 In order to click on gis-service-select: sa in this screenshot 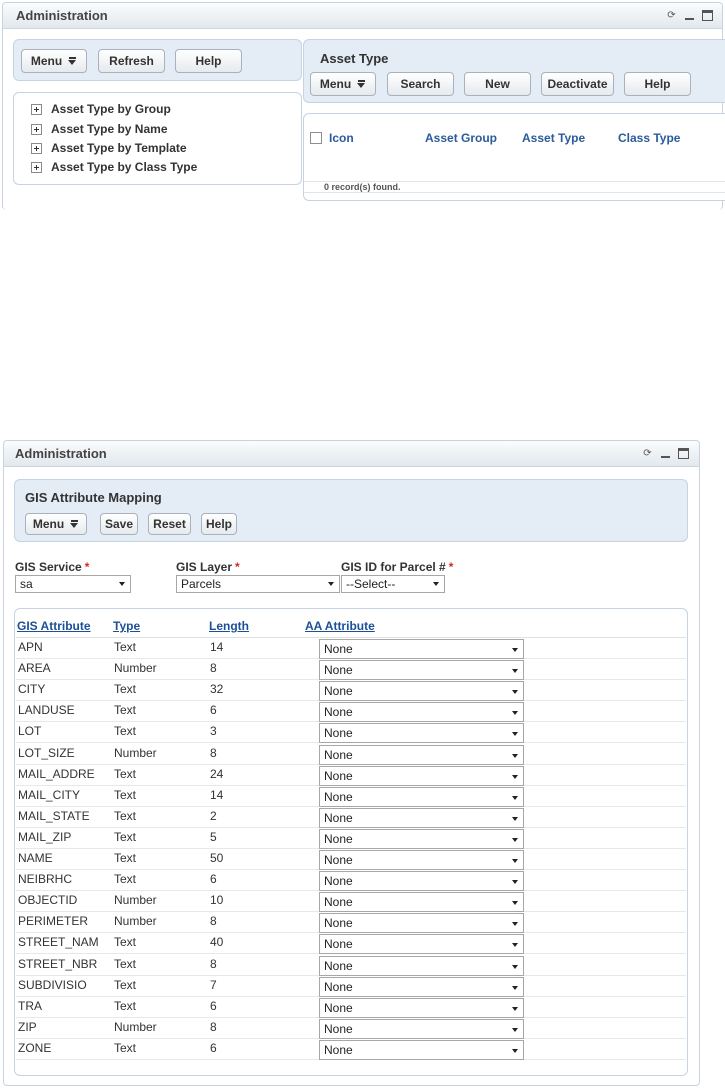, I will do `click(73, 584)`.